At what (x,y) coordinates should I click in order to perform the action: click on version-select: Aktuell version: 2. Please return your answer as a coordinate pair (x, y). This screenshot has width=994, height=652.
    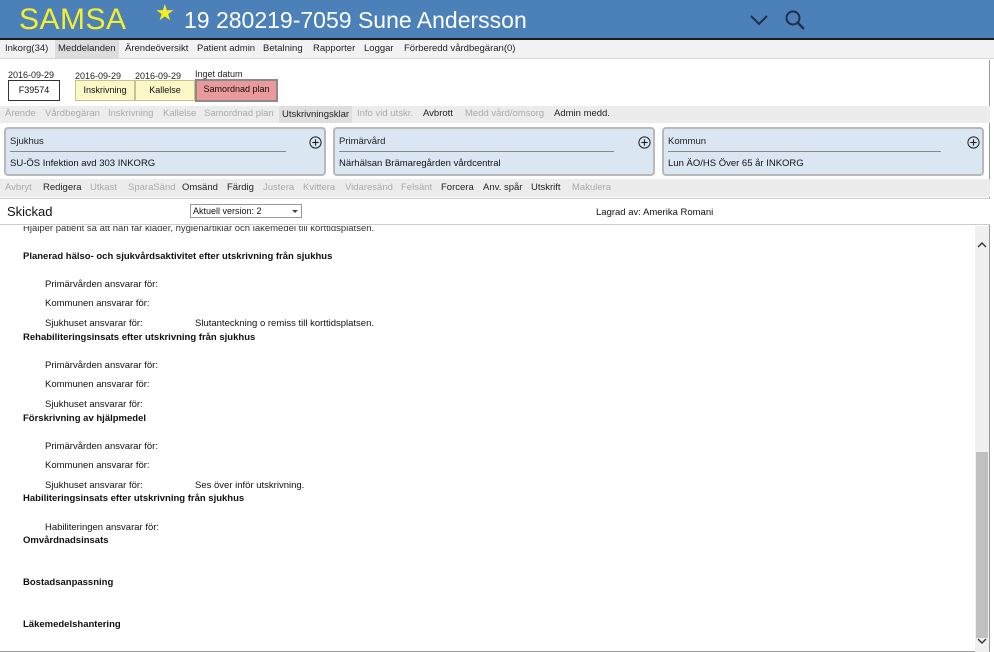
    Looking at the image, I should click on (246, 211).